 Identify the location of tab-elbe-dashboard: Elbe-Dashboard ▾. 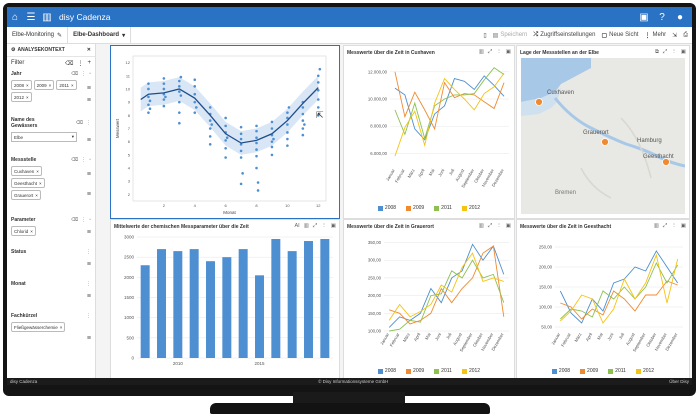
(100, 35).